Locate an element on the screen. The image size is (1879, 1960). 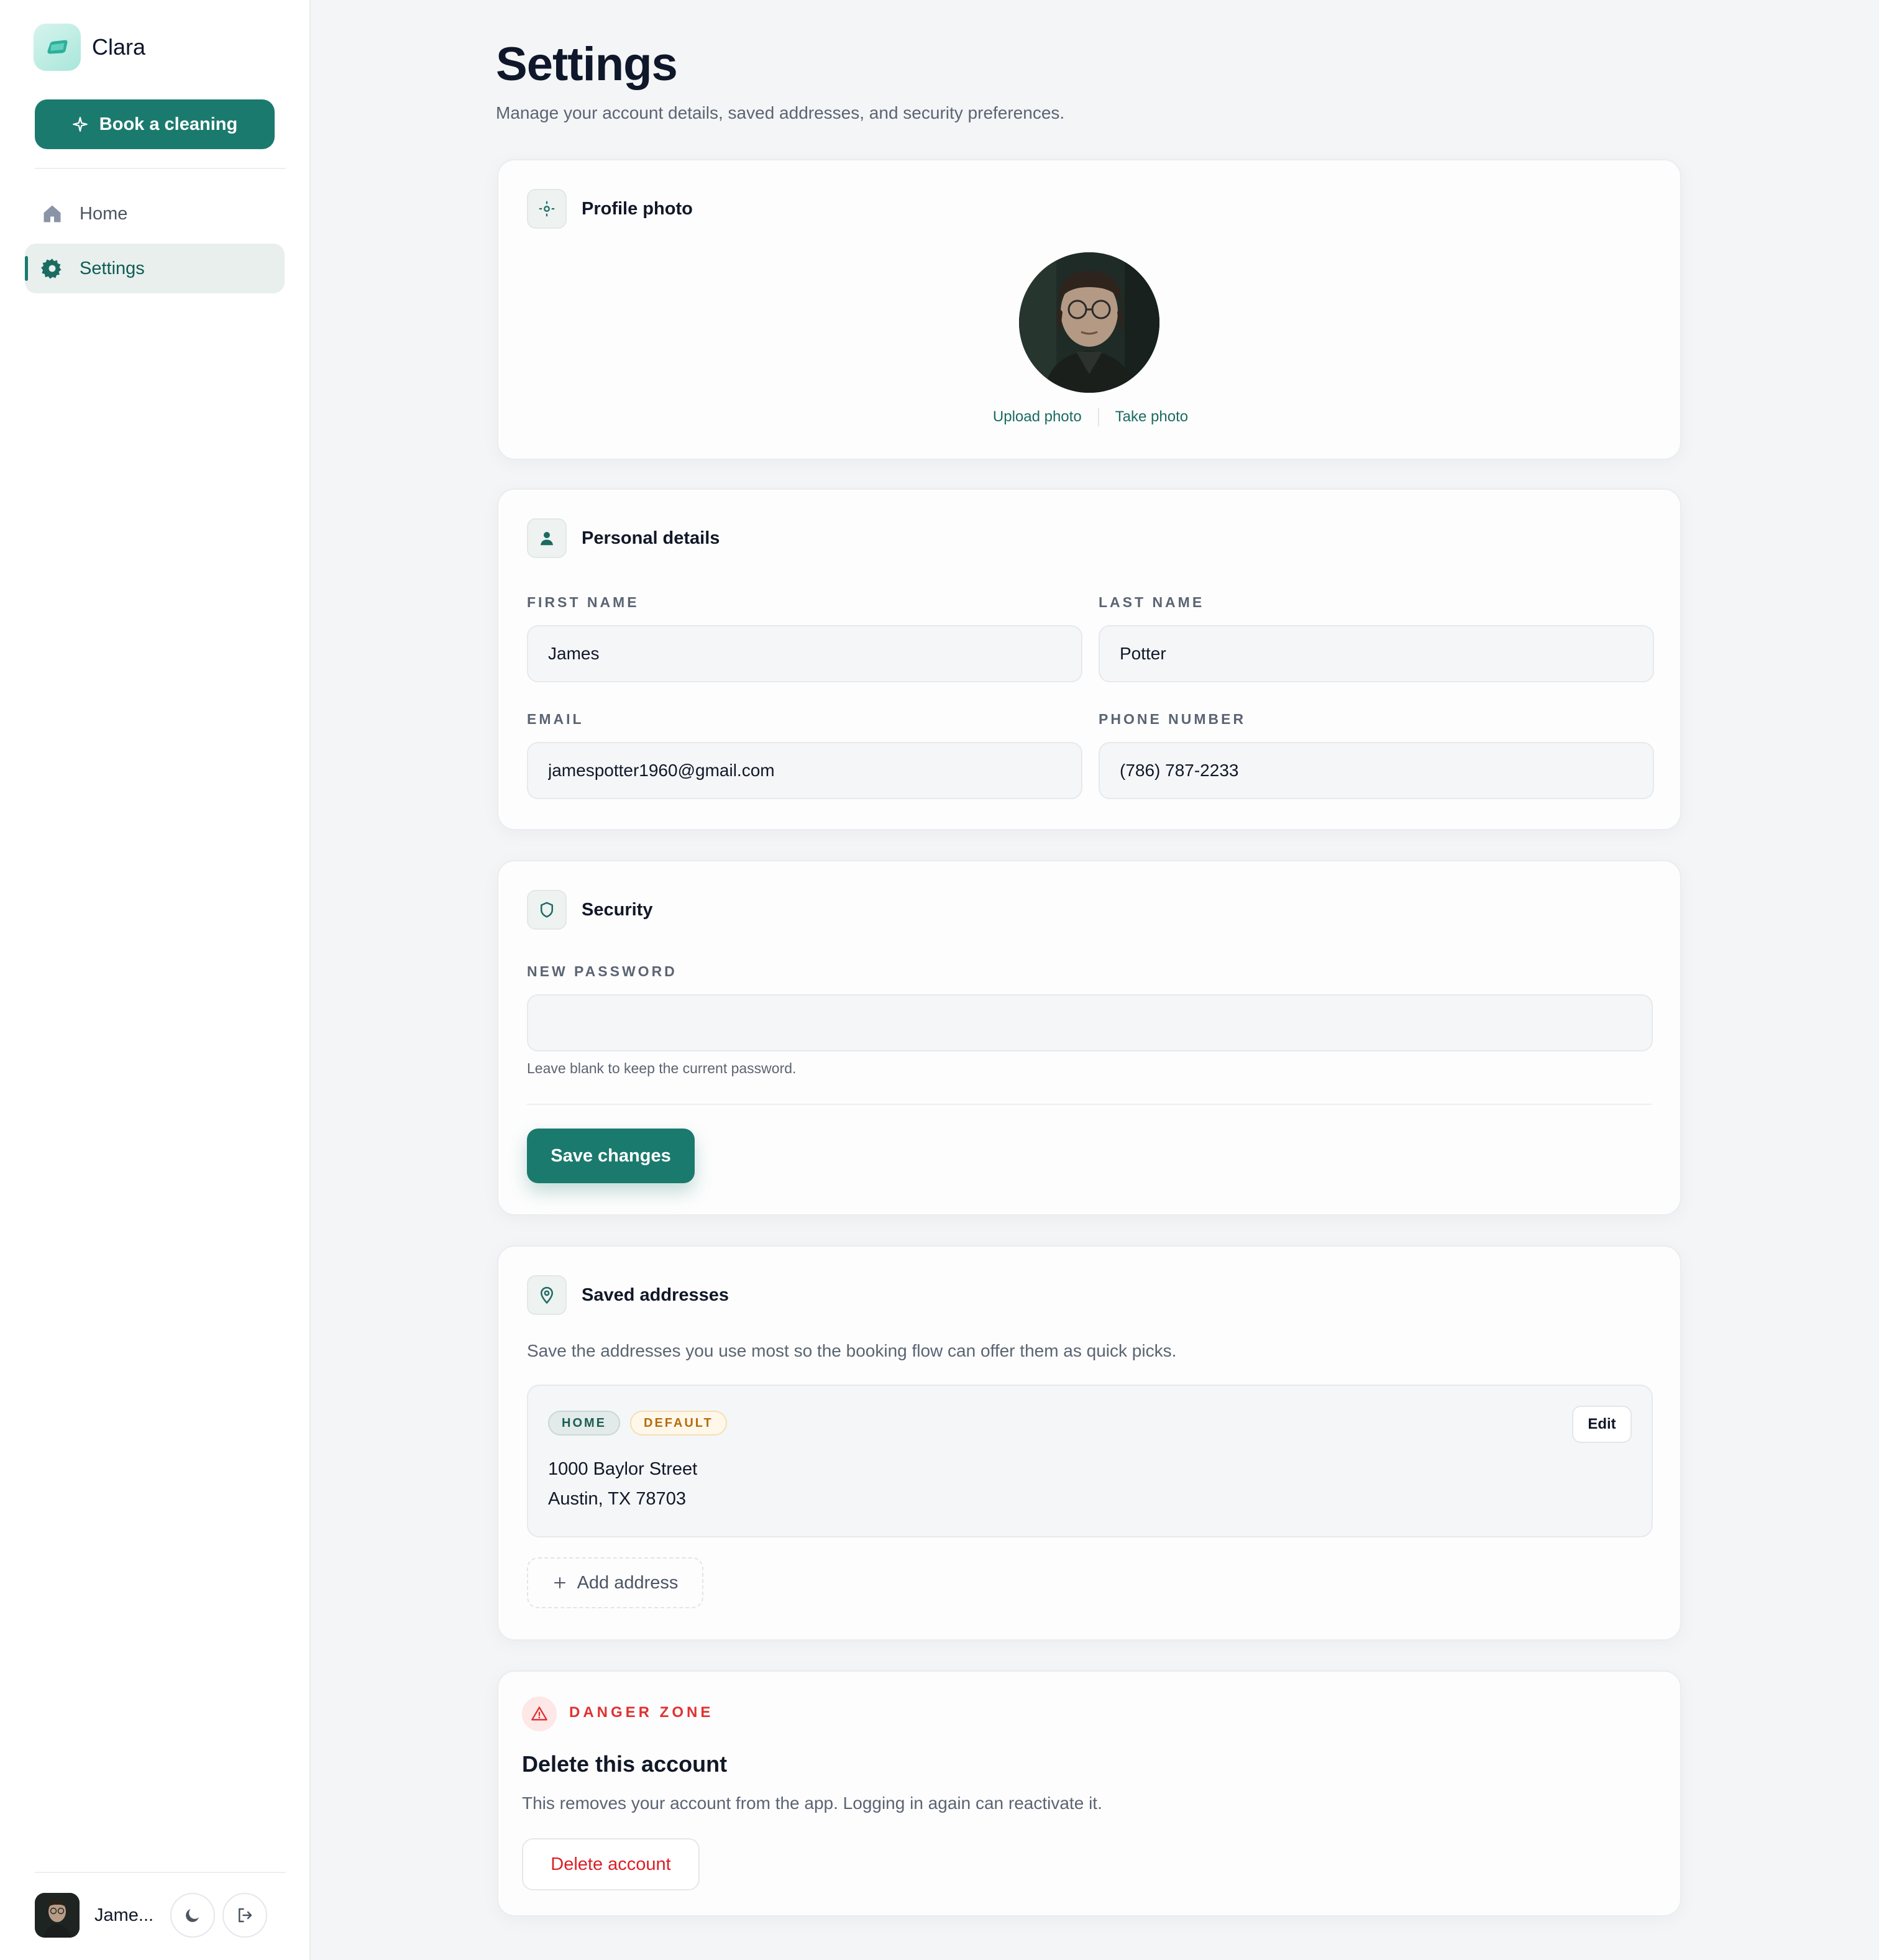
theme-toggle-button is located at coordinates (192, 1915).